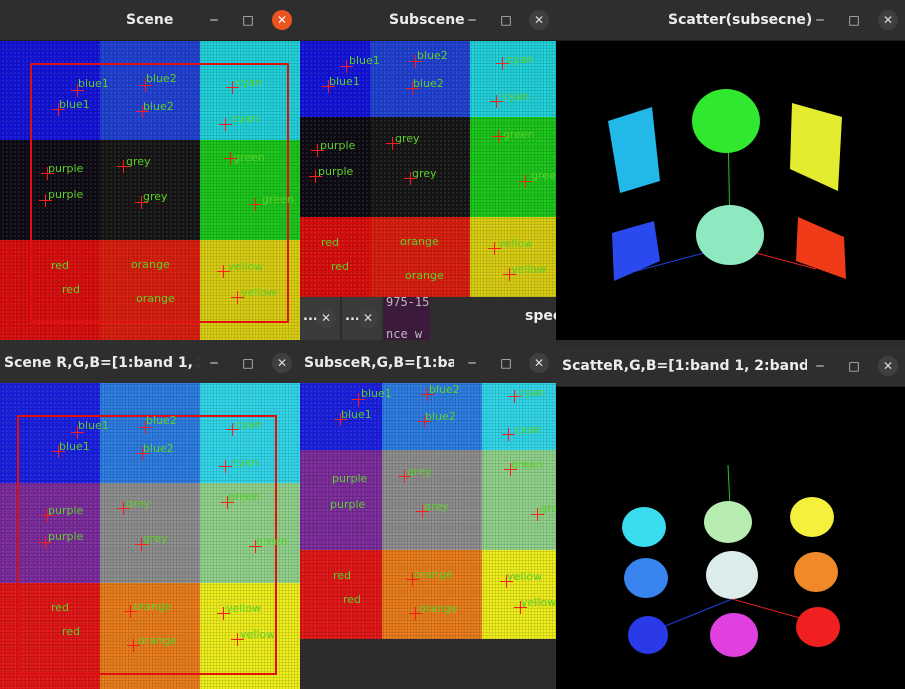 This screenshot has height=689, width=905. Describe the element at coordinates (493, 318) in the screenshot. I see `spec-window: spec` at that location.